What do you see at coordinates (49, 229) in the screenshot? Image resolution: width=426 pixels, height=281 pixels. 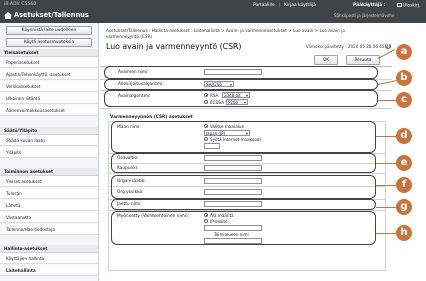 I see `sidebar-item-store-files: Tallenna/Hae tiedostoja` at bounding box center [49, 229].